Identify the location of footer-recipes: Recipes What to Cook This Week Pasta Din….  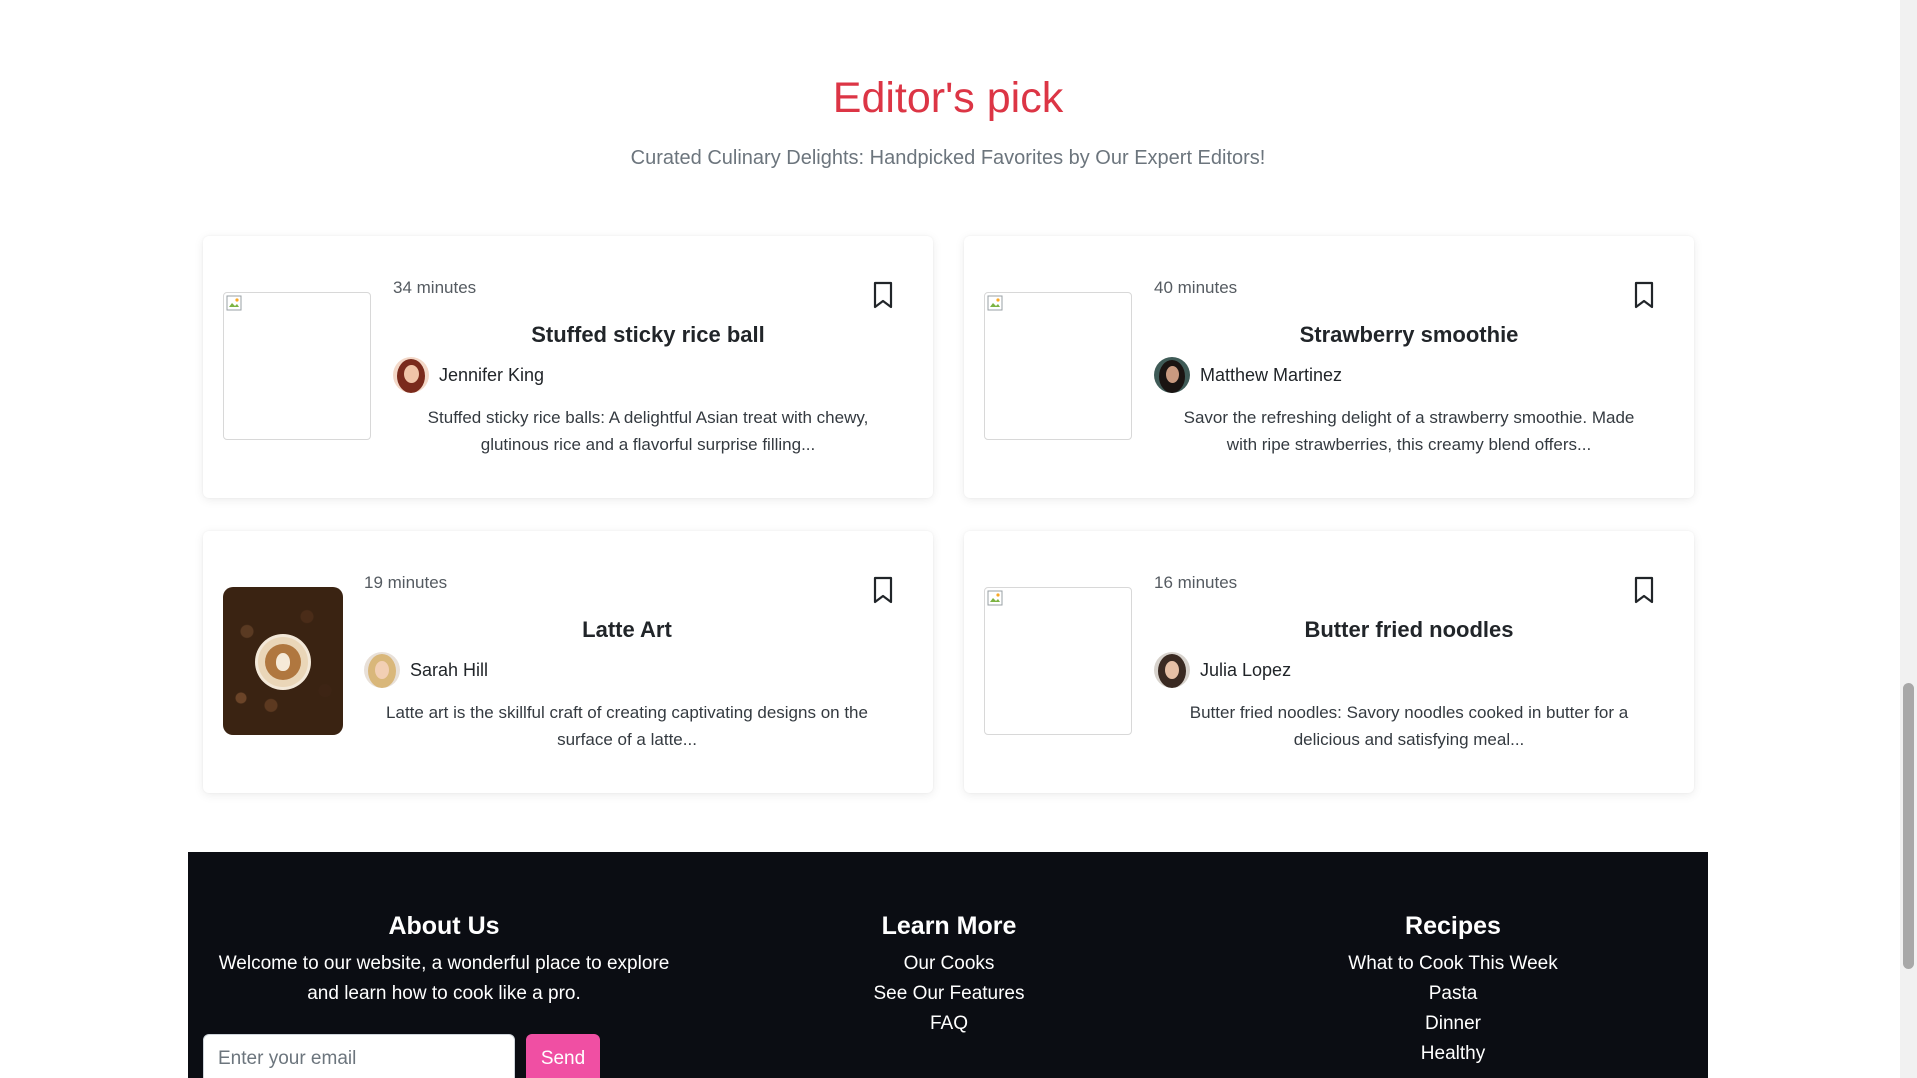
(1453, 990).